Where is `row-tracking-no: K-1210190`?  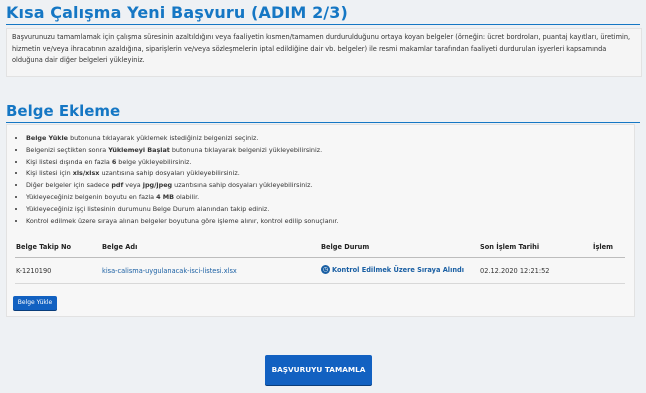 row-tracking-no: K-1210190 is located at coordinates (34, 271).